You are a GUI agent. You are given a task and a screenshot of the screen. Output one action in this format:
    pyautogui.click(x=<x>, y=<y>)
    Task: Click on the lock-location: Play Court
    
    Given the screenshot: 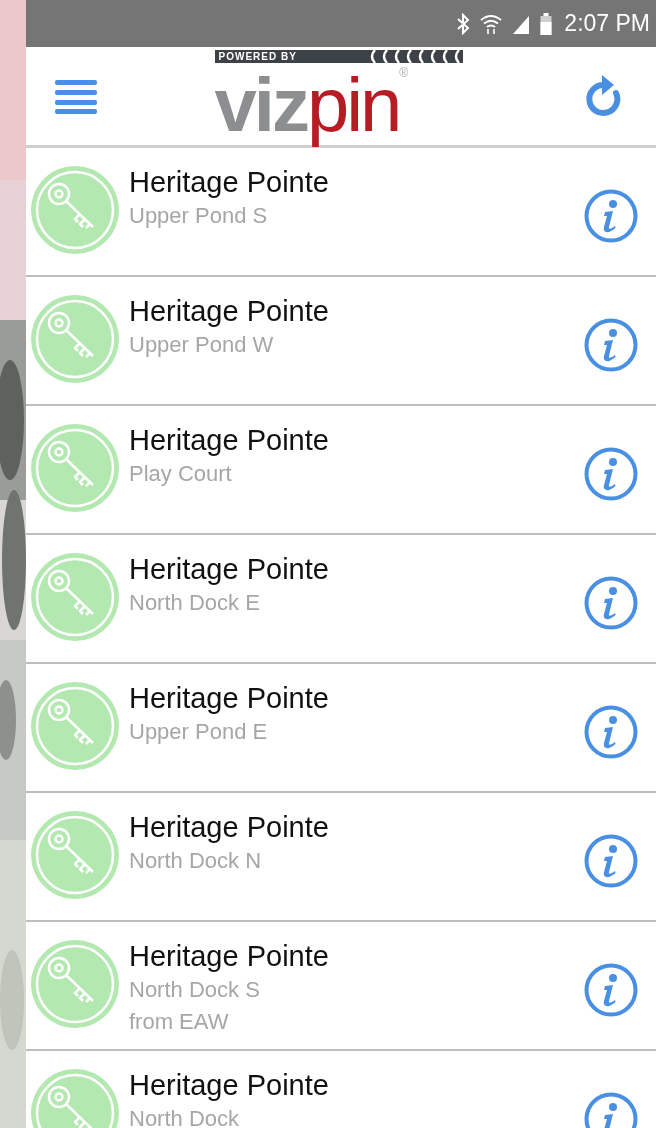 What is the action you would take?
    pyautogui.click(x=181, y=474)
    